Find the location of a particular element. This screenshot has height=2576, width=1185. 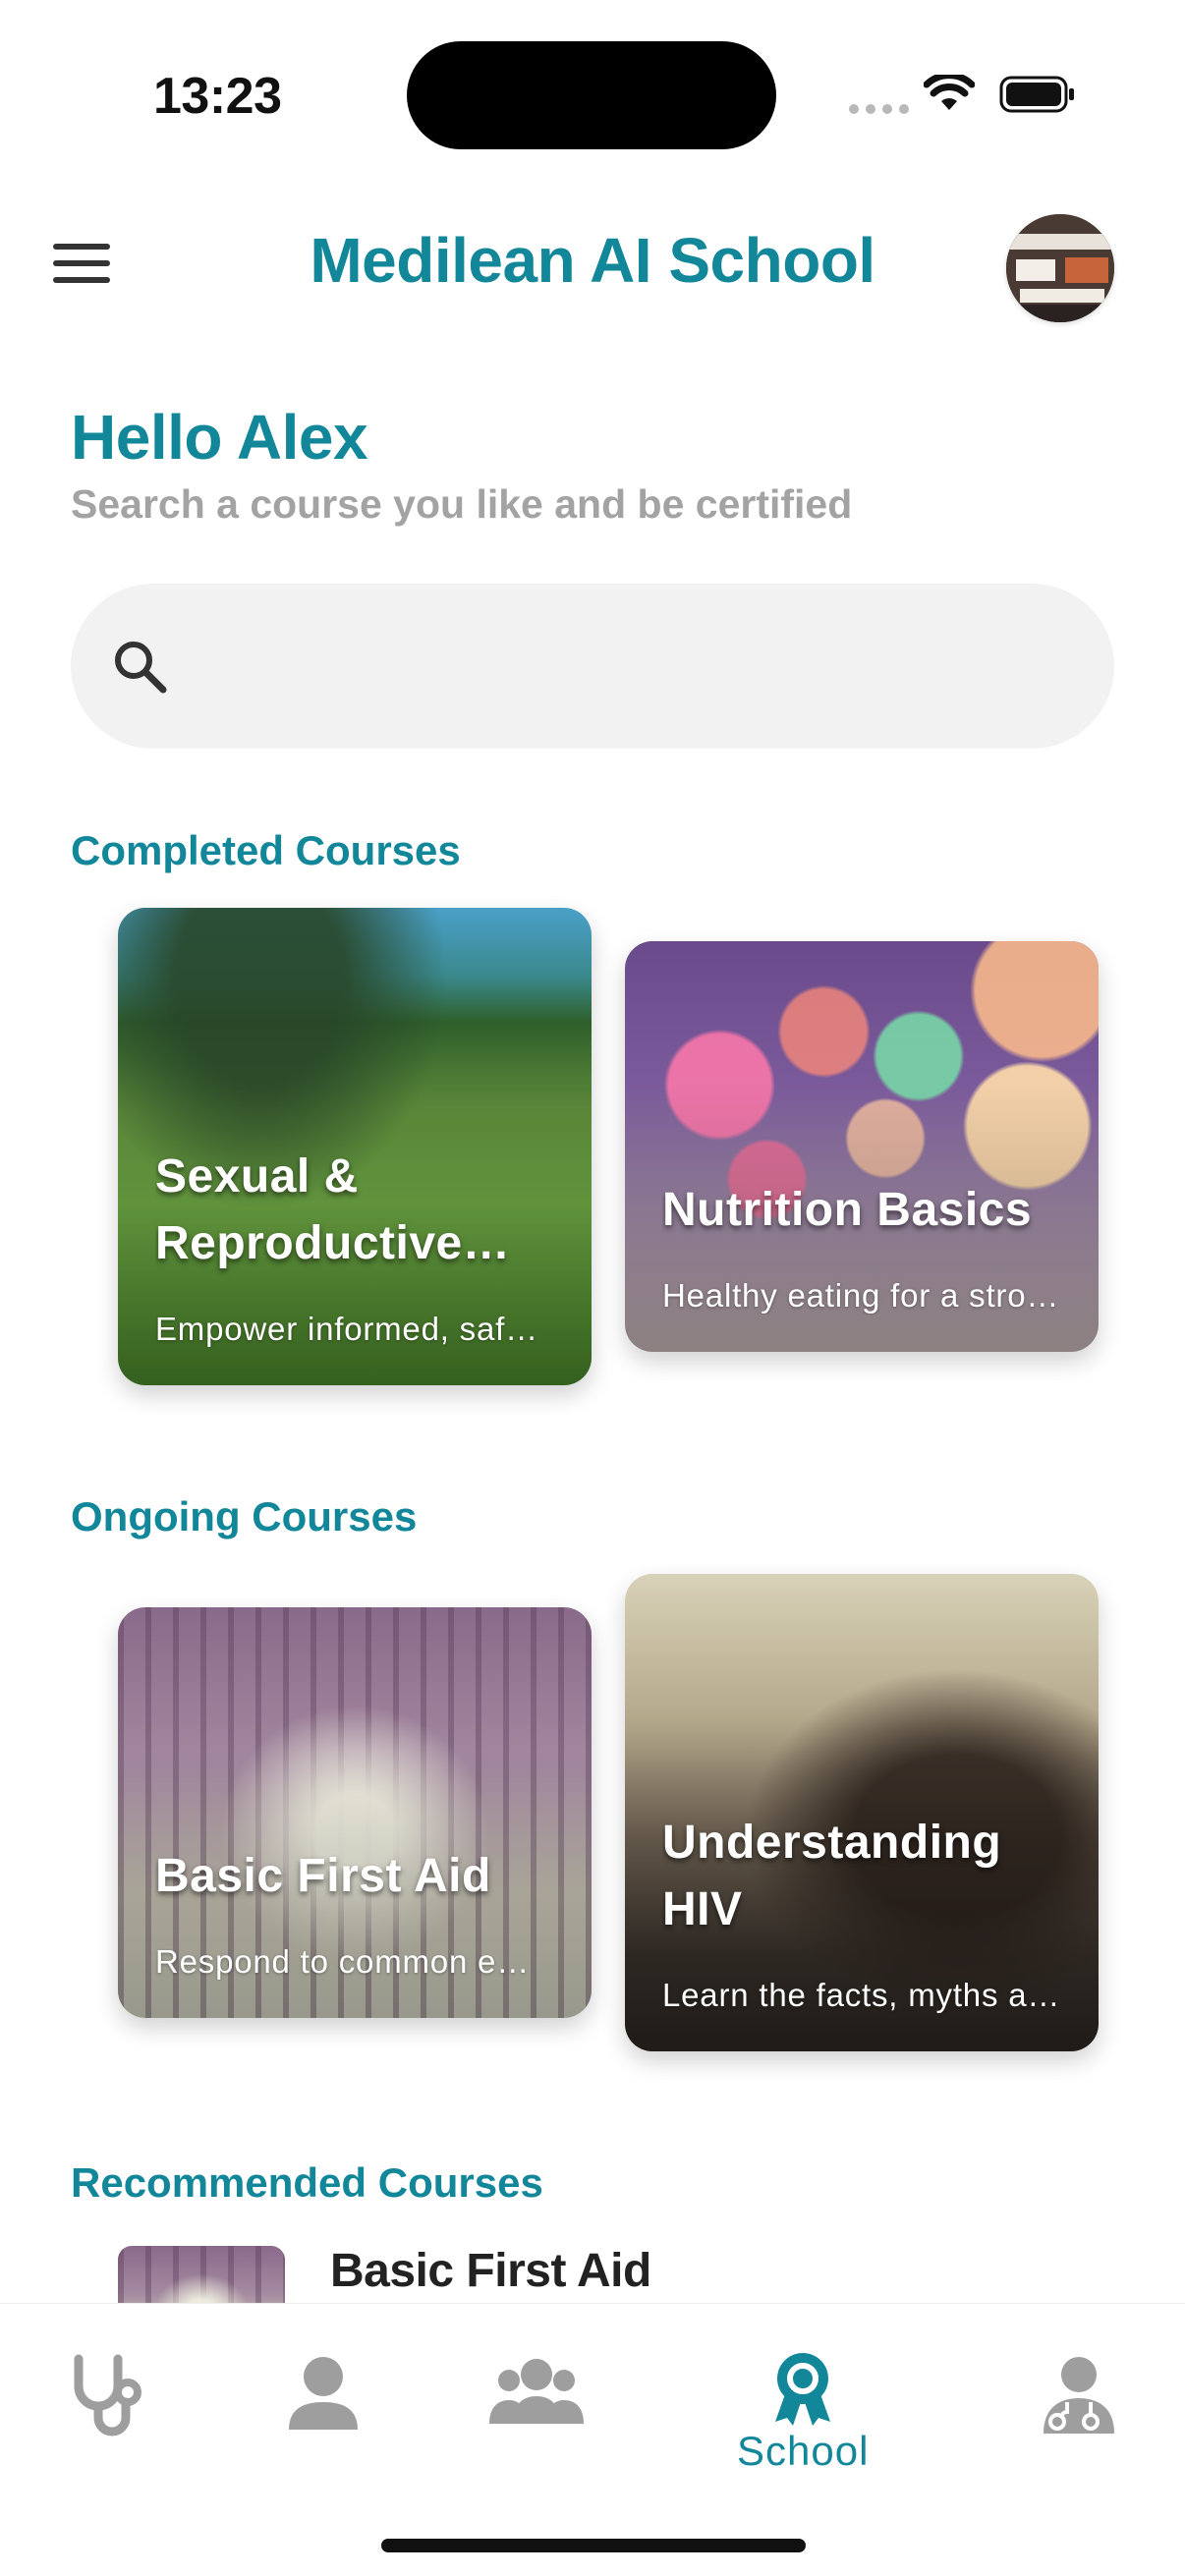

recommended-courses-title: Recommended Courses is located at coordinates (307, 2182).